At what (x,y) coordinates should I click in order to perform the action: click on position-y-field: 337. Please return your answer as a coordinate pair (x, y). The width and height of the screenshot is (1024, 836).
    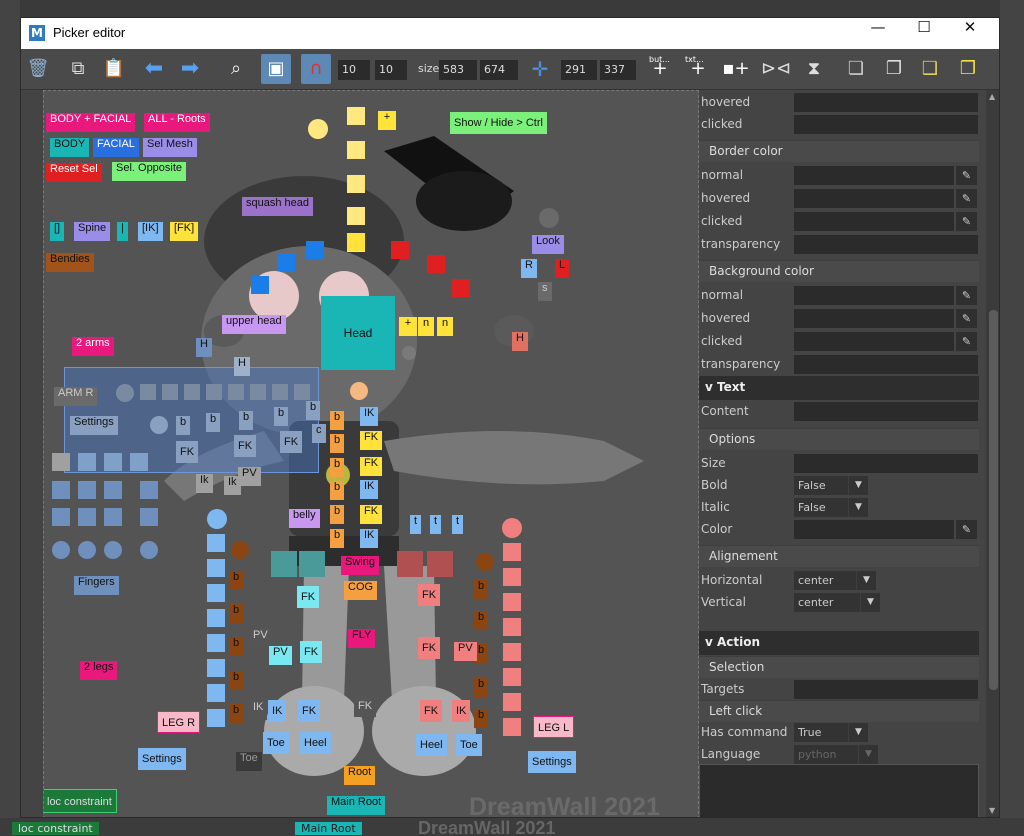
    Looking at the image, I should click on (618, 70).